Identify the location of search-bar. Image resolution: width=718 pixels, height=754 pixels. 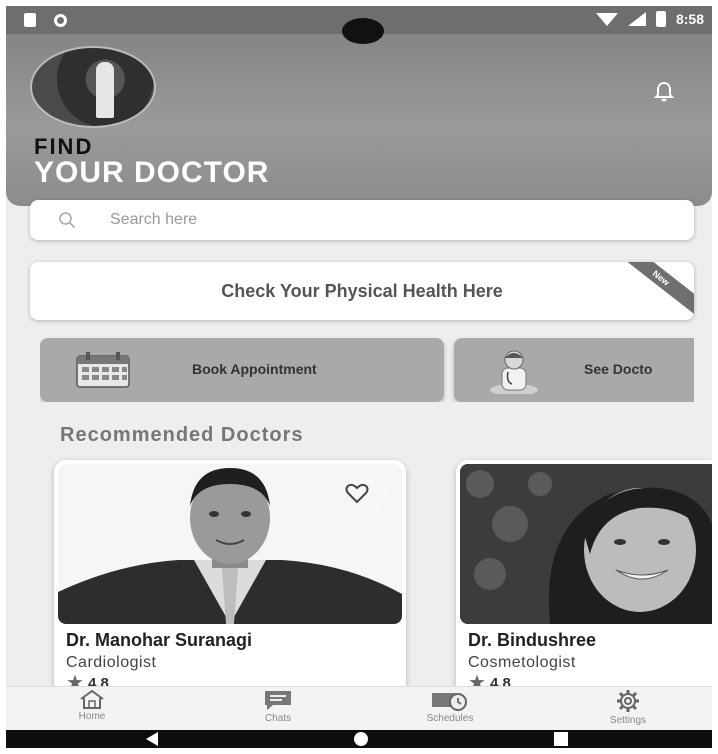
(362, 220).